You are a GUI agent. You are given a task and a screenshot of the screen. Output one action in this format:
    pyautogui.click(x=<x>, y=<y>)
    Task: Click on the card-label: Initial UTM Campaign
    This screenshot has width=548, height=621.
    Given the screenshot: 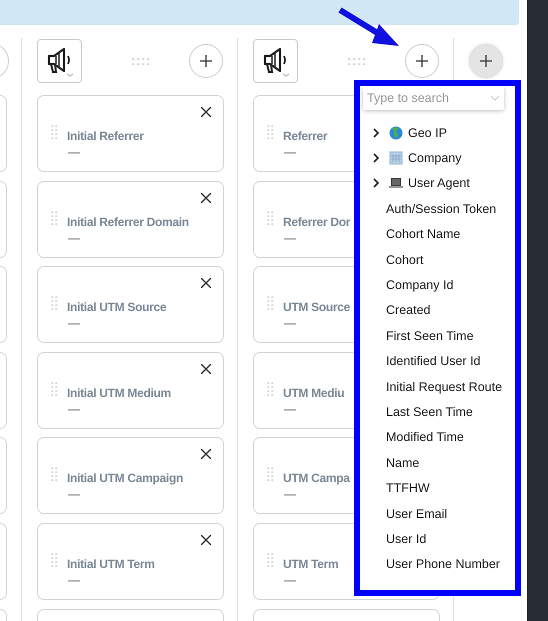 What is the action you would take?
    pyautogui.click(x=125, y=478)
    